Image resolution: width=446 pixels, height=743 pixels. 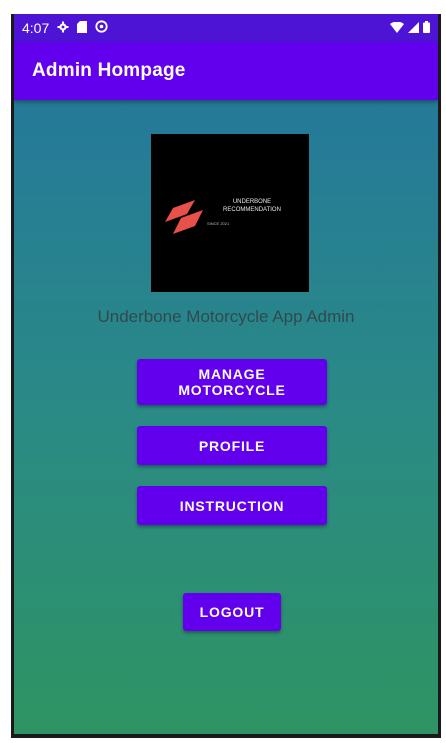 What do you see at coordinates (252, 206) in the screenshot?
I see `logo-text: UNDERBONE RECOMMENDATION` at bounding box center [252, 206].